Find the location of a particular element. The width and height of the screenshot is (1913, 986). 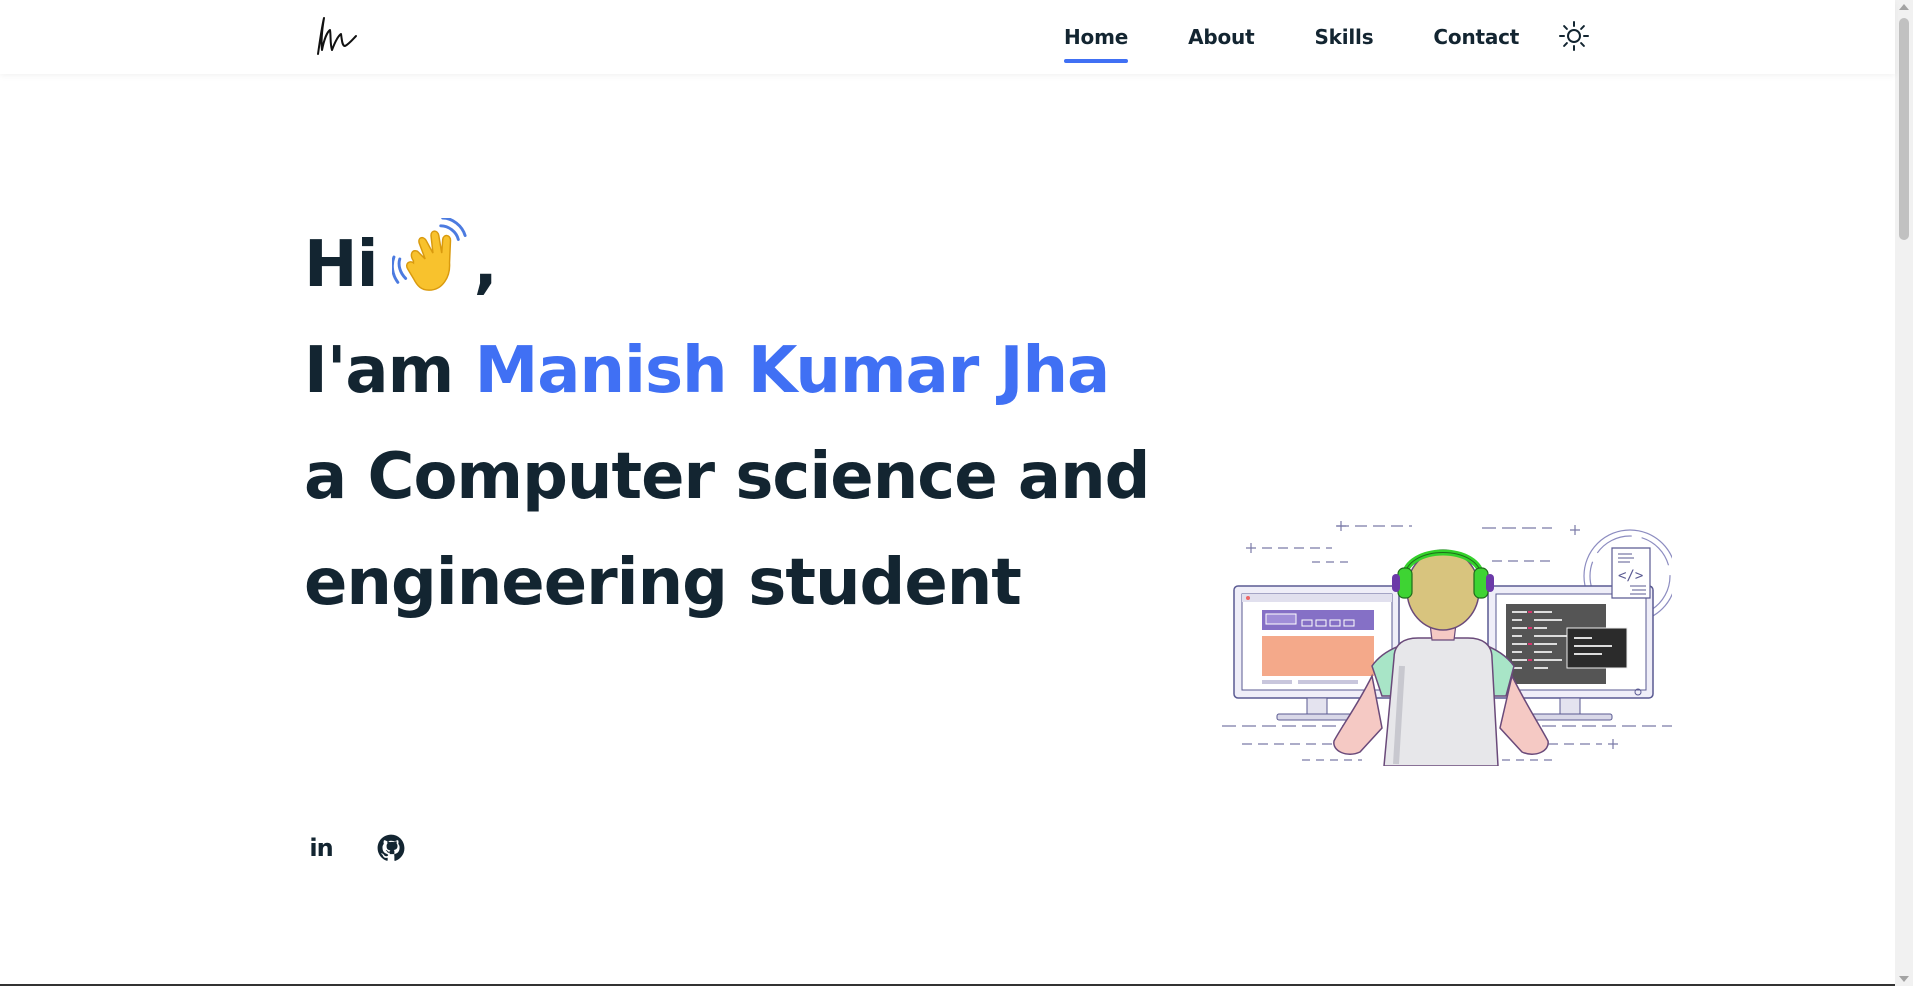

greeting-comma: , is located at coordinates (485, 265).